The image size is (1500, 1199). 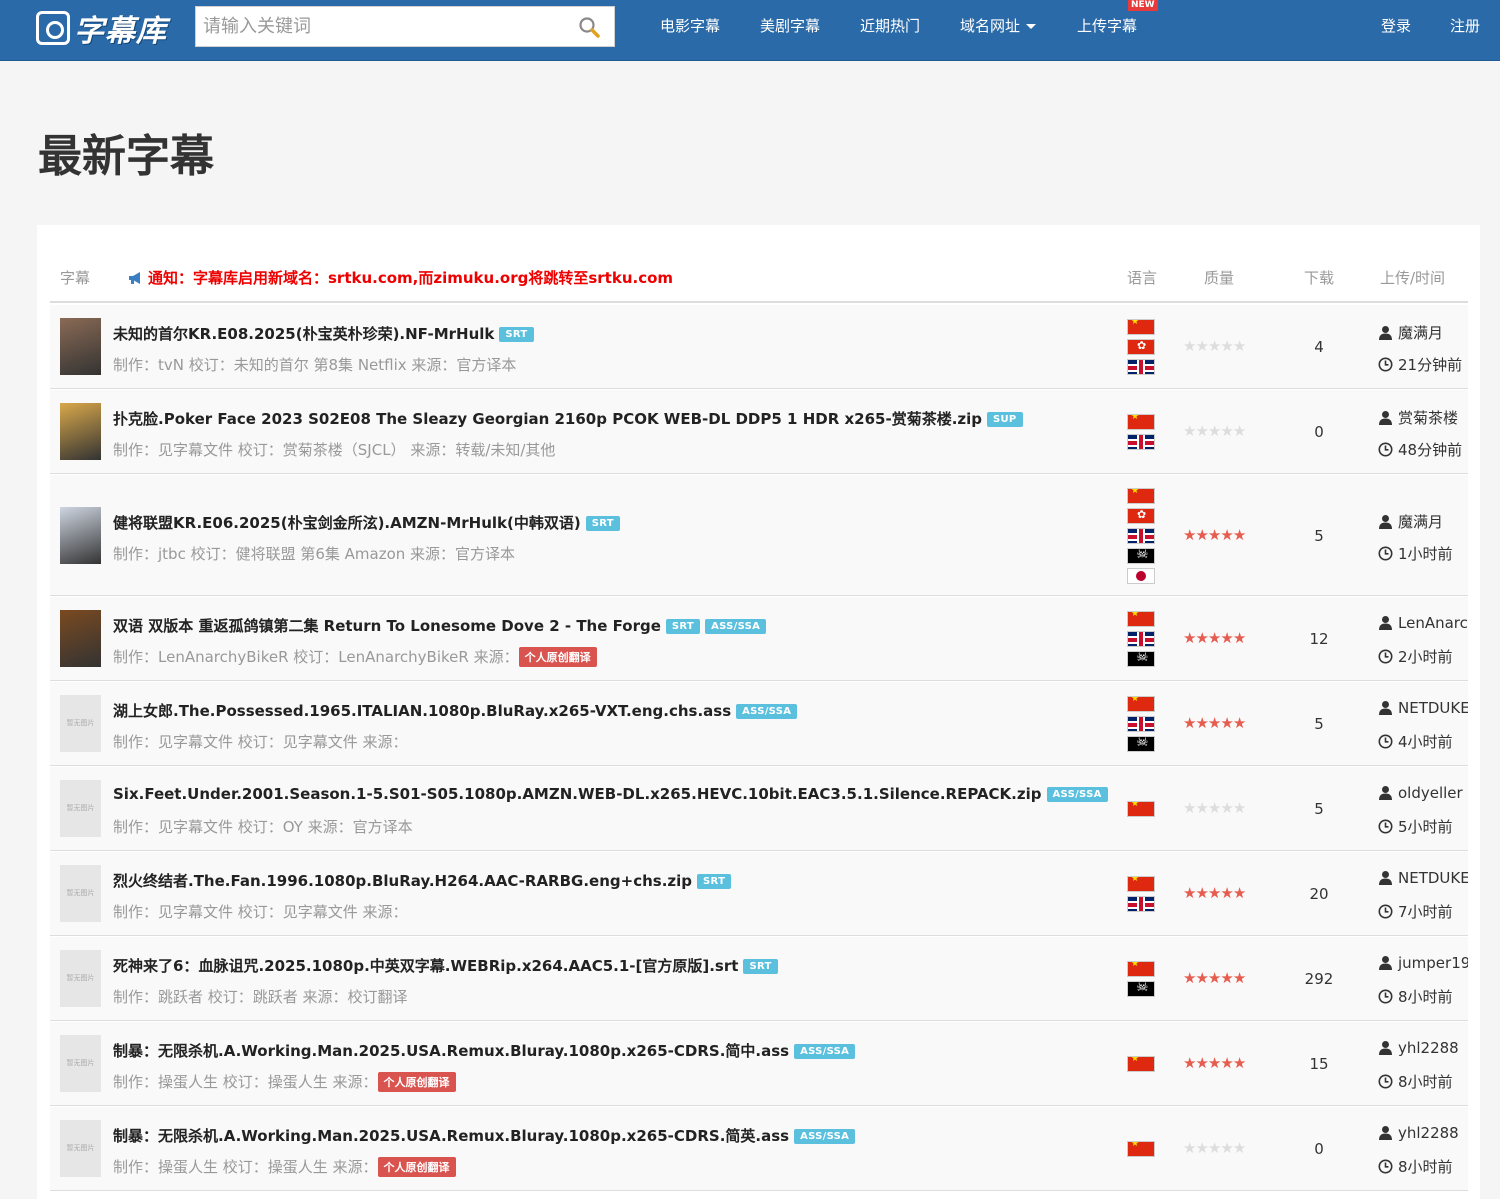 What do you see at coordinates (790, 25) in the screenshot?
I see `nav-us-series-subtitles: 美剧字幕` at bounding box center [790, 25].